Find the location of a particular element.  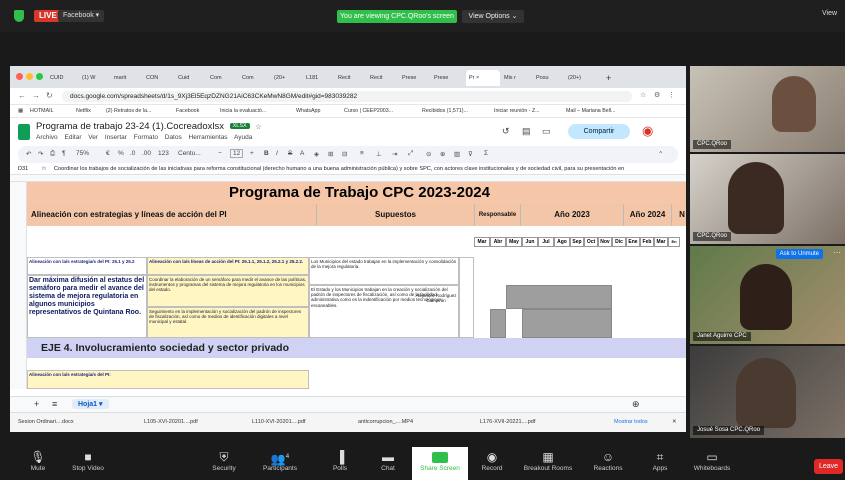

print-icon: ⎙ is located at coordinates (52, 154).